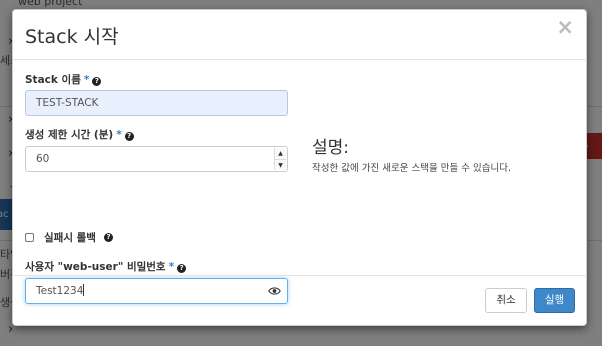 The width and height of the screenshot is (602, 346). Describe the element at coordinates (411, 168) in the screenshot. I see `description-text: 작성한 값에 가진 새로운 스택을 만들 수 있습니다.` at that location.